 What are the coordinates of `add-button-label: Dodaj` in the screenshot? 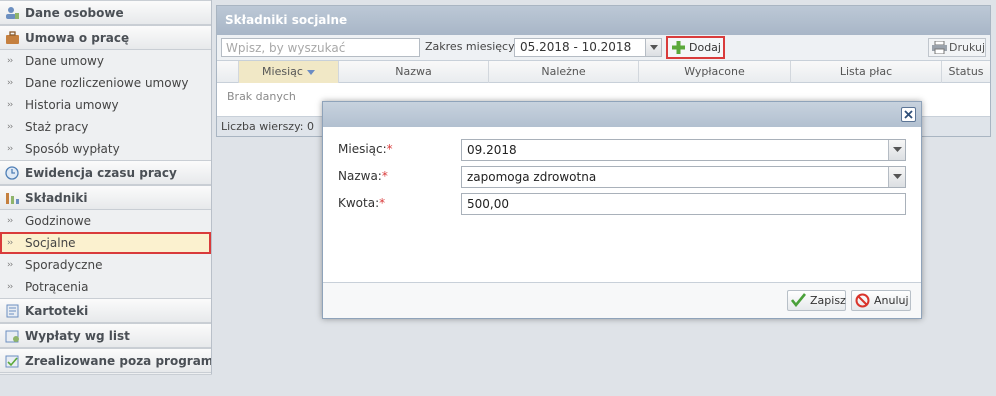 It's located at (705, 47).